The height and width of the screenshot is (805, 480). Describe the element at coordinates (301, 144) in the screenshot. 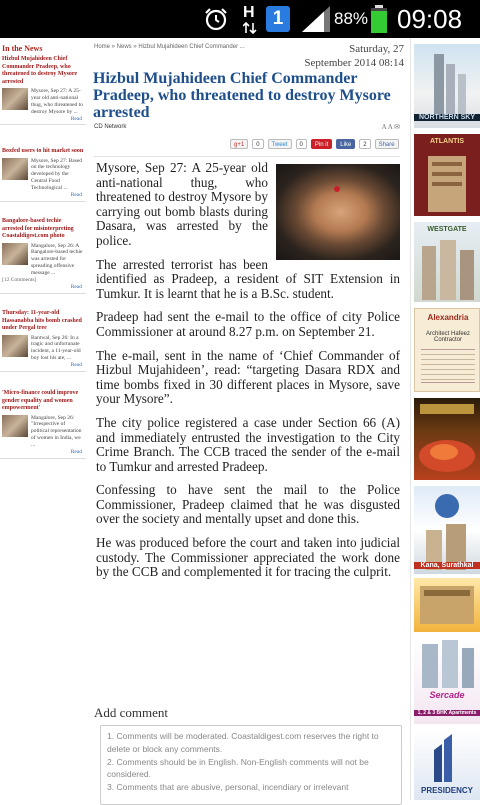

I see `tweet-count: 0` at that location.